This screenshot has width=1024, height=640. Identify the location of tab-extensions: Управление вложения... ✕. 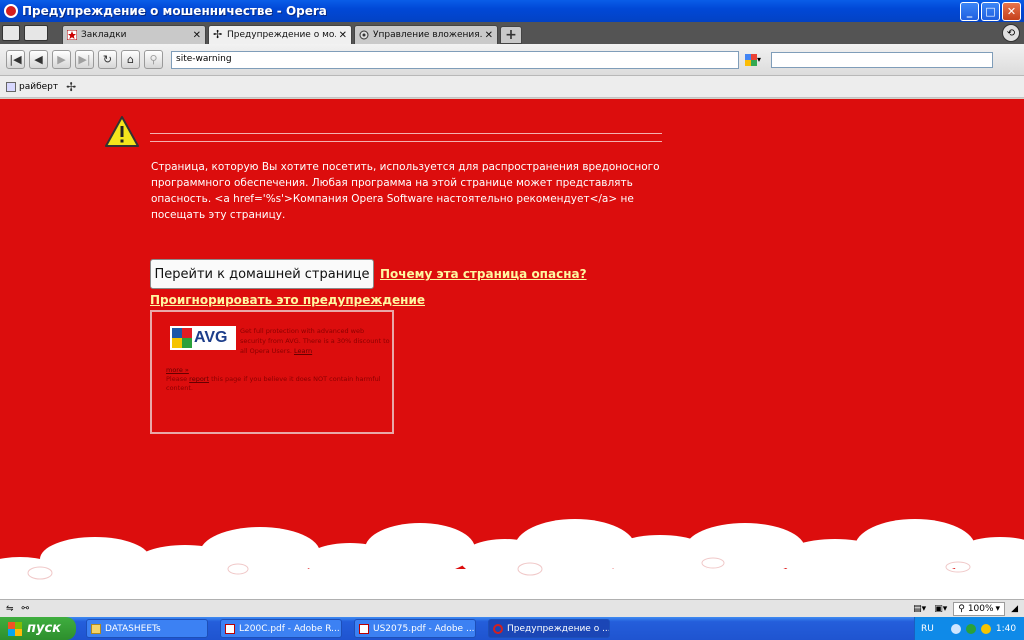
(426, 34).